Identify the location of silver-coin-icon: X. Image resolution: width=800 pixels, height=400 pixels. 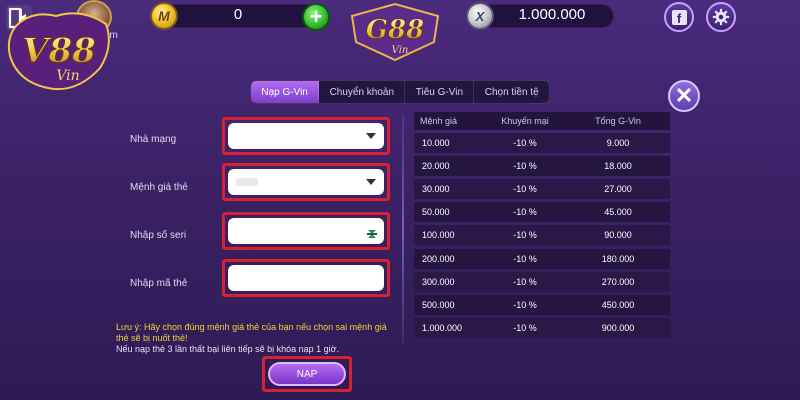
(480, 16).